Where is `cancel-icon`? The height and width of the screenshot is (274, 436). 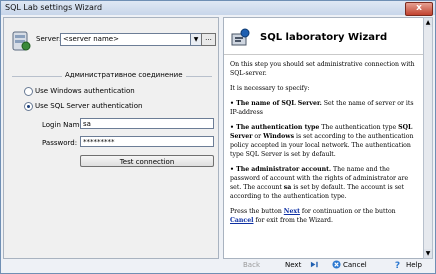 cancel-icon is located at coordinates (336, 264).